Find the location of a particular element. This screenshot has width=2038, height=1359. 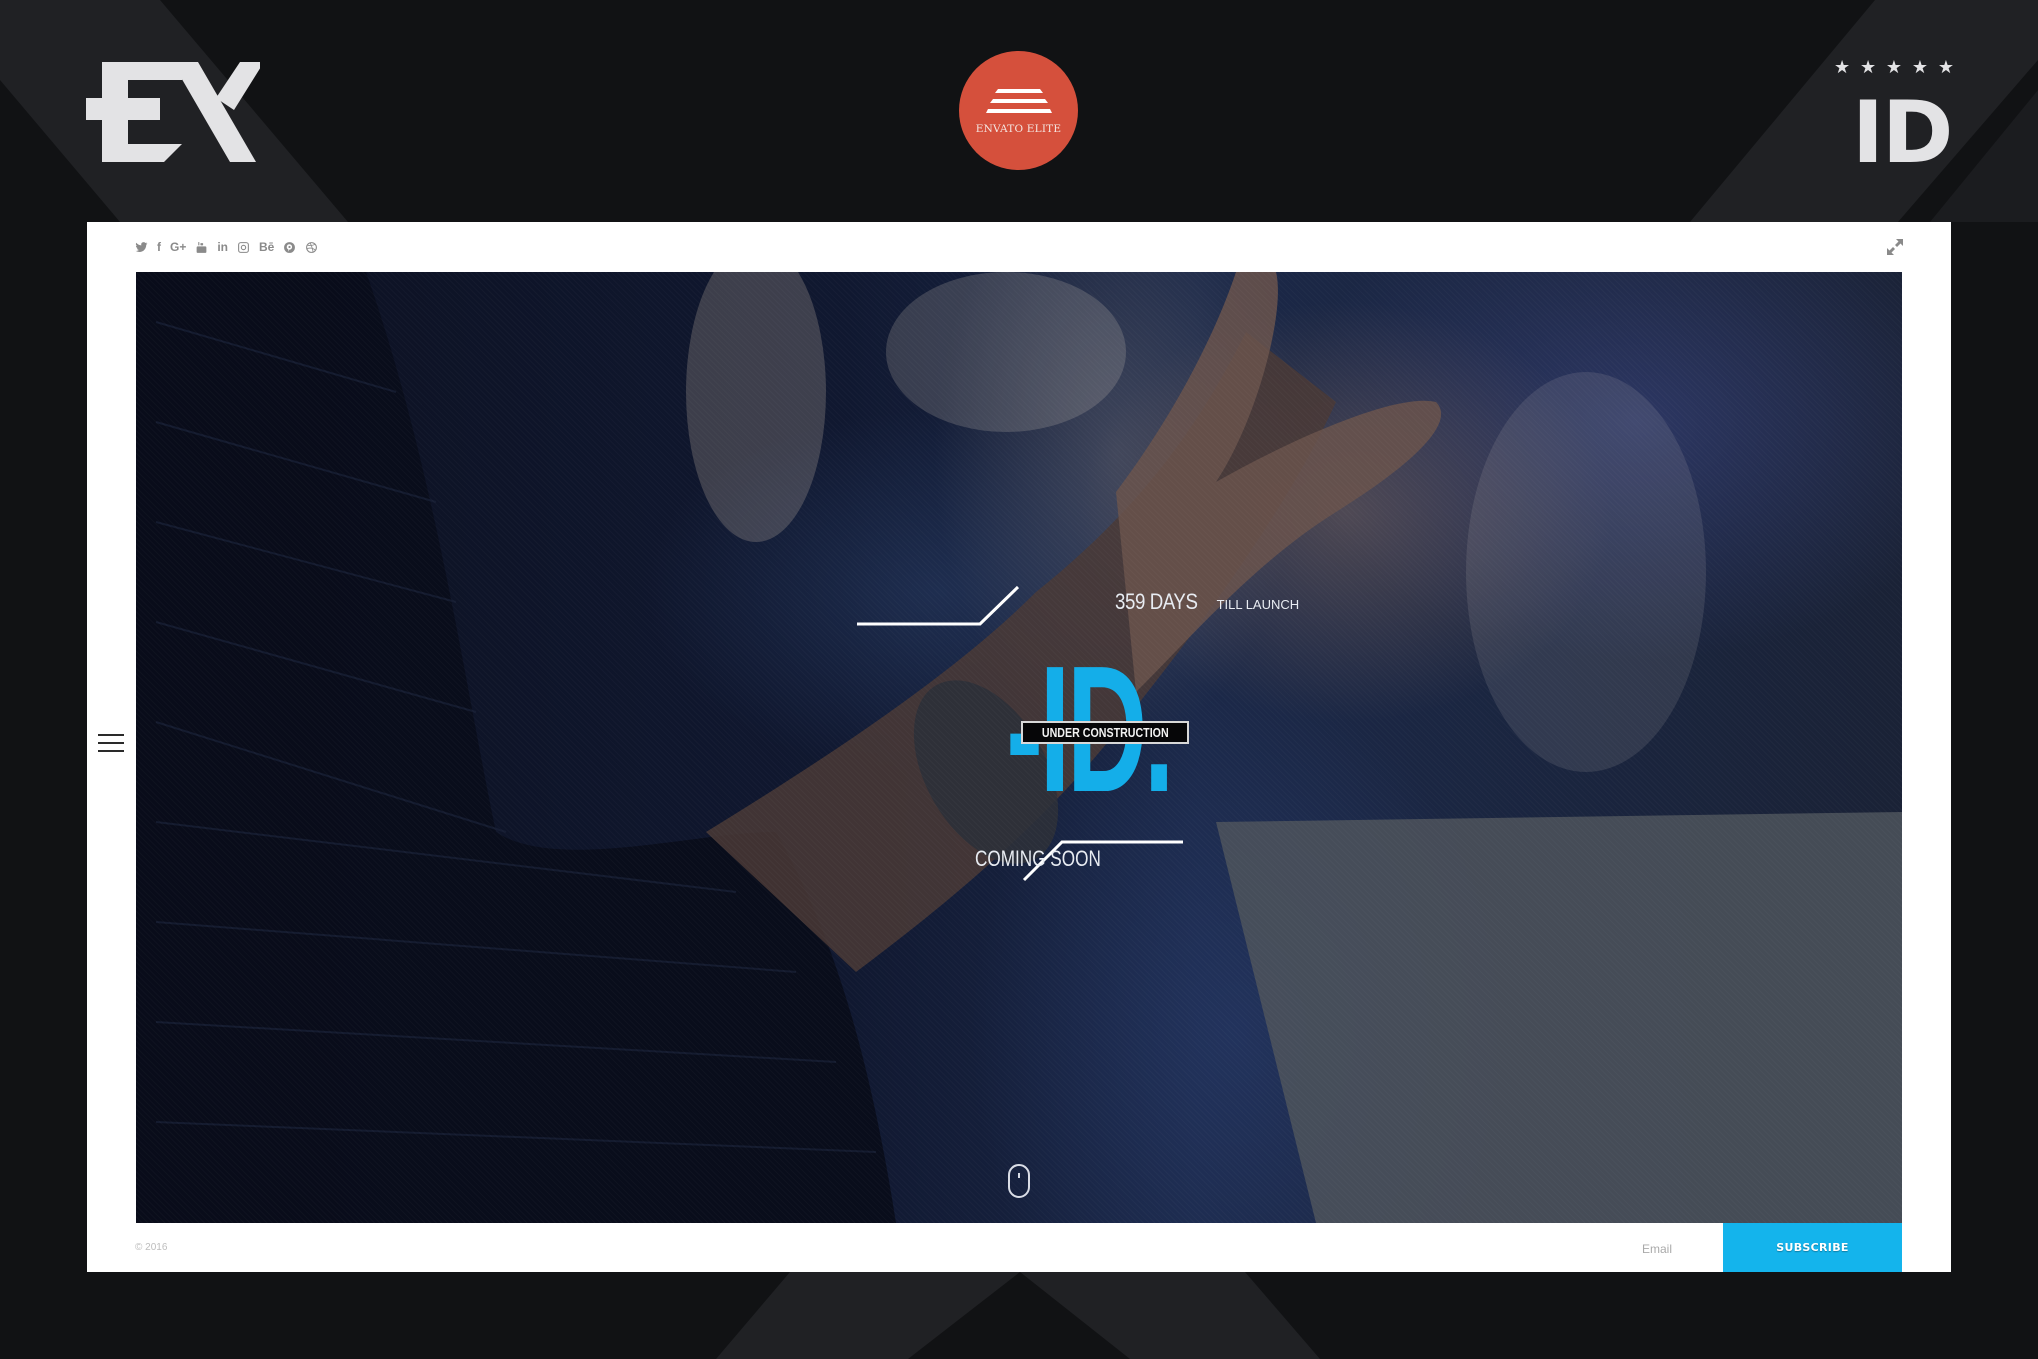

elite-stack-icon is located at coordinates (1018, 100).